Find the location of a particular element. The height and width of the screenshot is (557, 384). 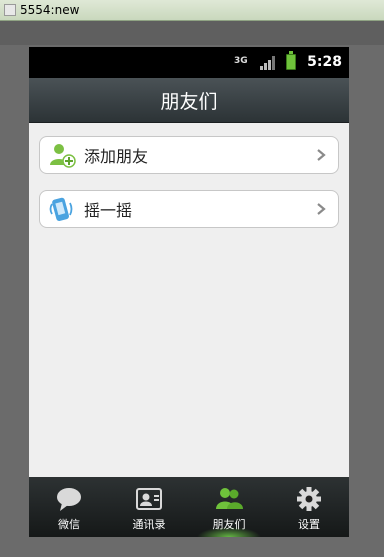

bottom-tab-bar: 微信 通讯录 朋友们 设置 is located at coordinates (189, 507).